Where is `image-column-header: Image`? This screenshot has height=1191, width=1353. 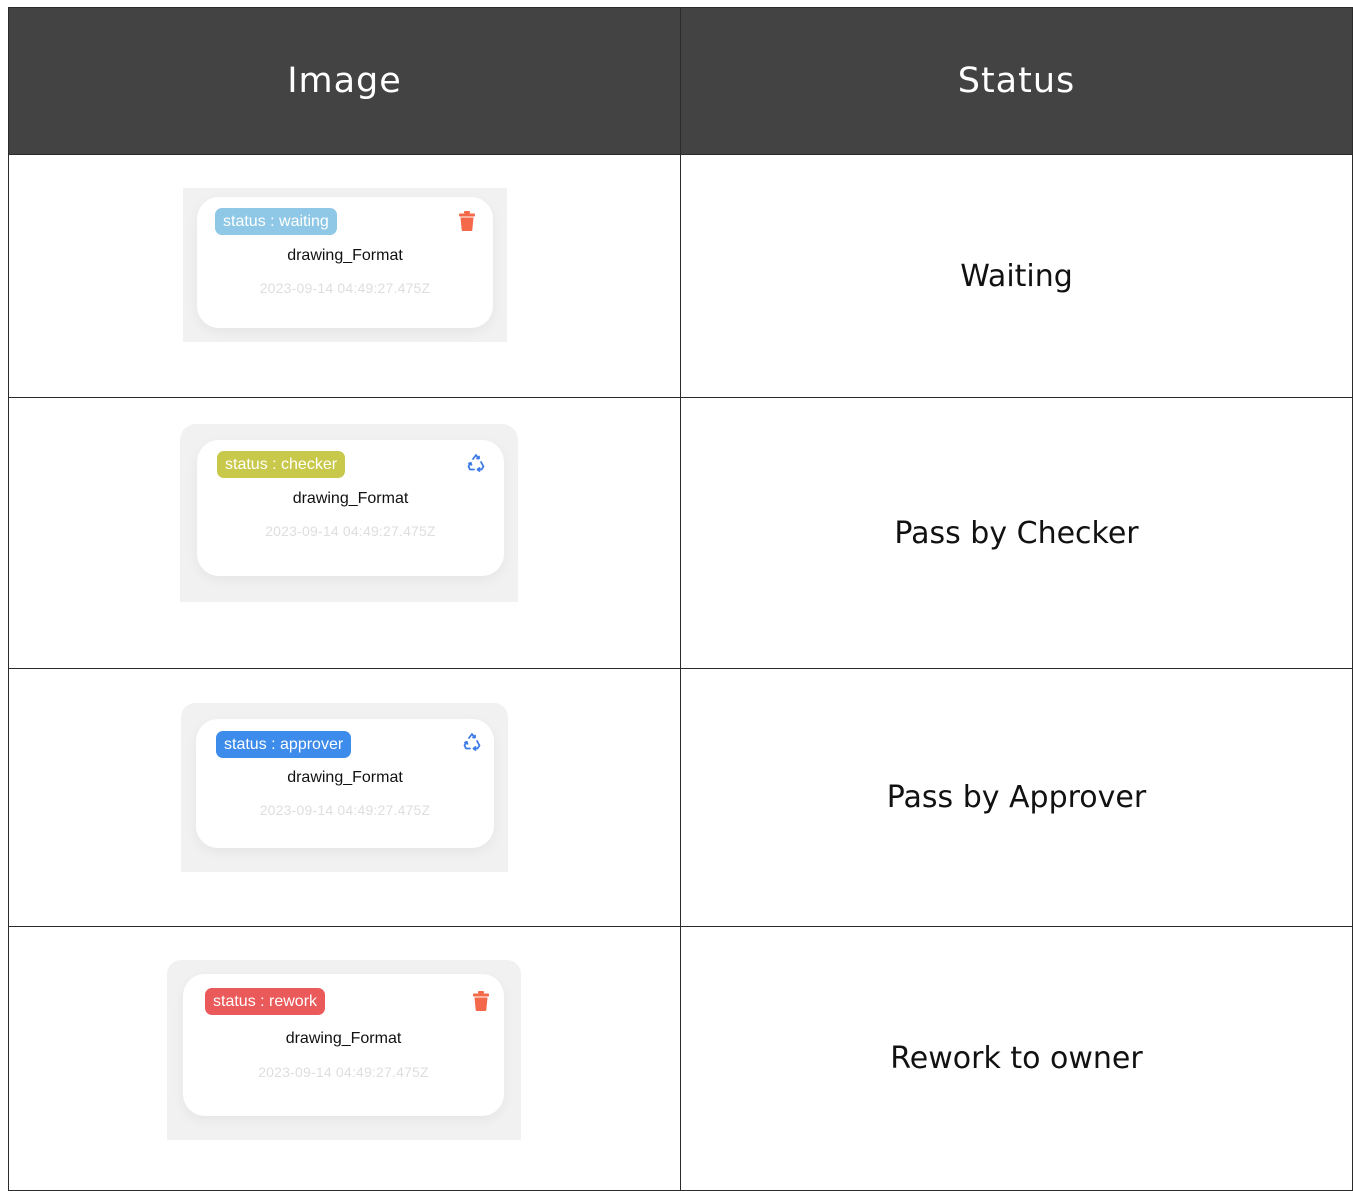 image-column-header: Image is located at coordinates (344, 81).